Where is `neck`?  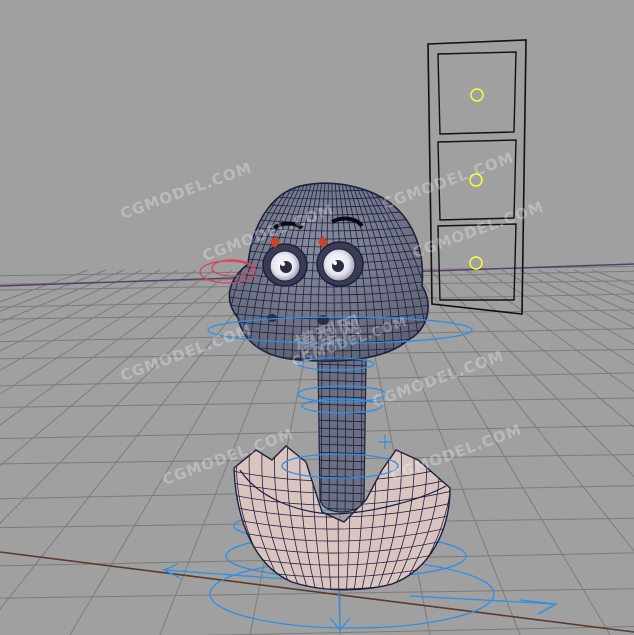 neck is located at coordinates (342, 436).